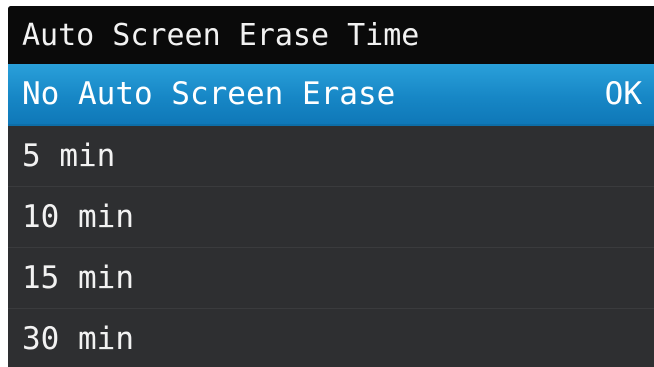  What do you see at coordinates (623, 94) in the screenshot?
I see `ok-indicator: OK` at bounding box center [623, 94].